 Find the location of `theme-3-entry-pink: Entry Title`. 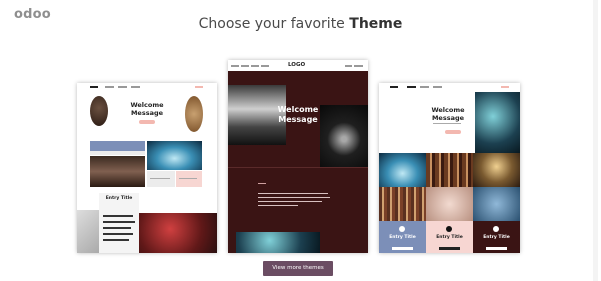

theme-3-entry-pink: Entry Title is located at coordinates (449, 237).